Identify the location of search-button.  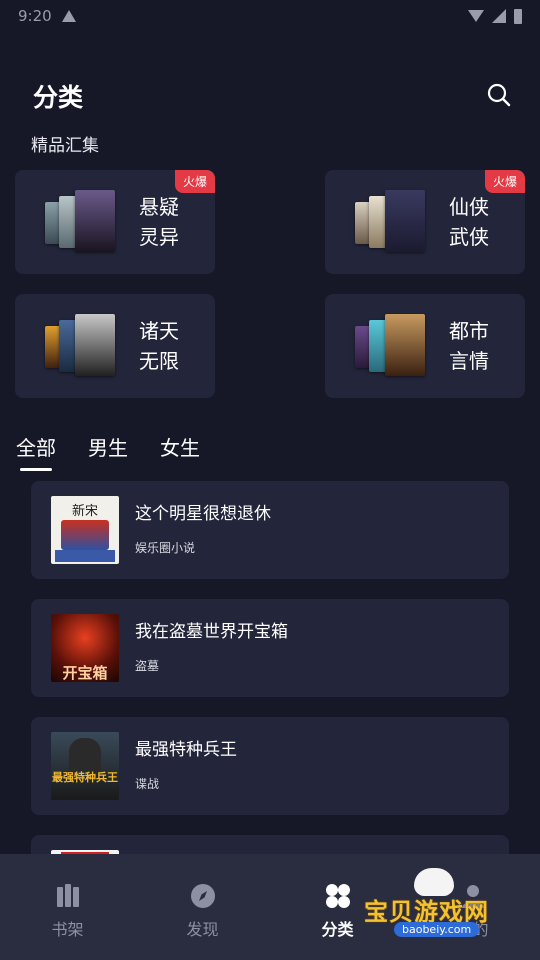
(499, 95).